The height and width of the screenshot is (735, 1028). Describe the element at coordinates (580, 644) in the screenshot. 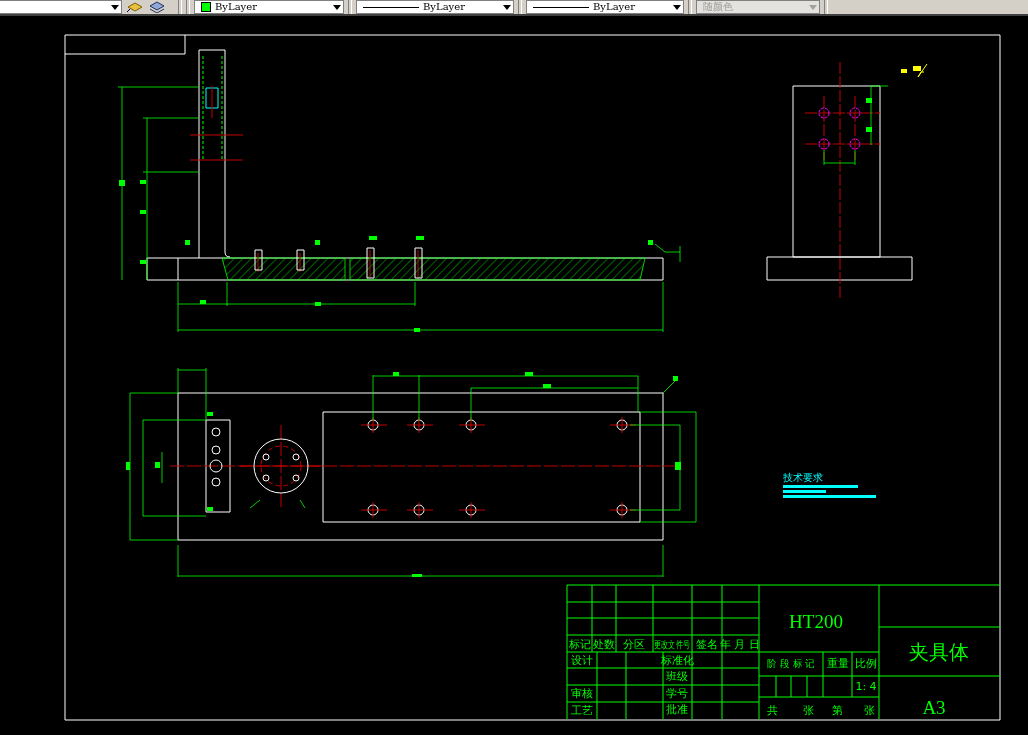

I see `title-block-label: 标记` at that location.